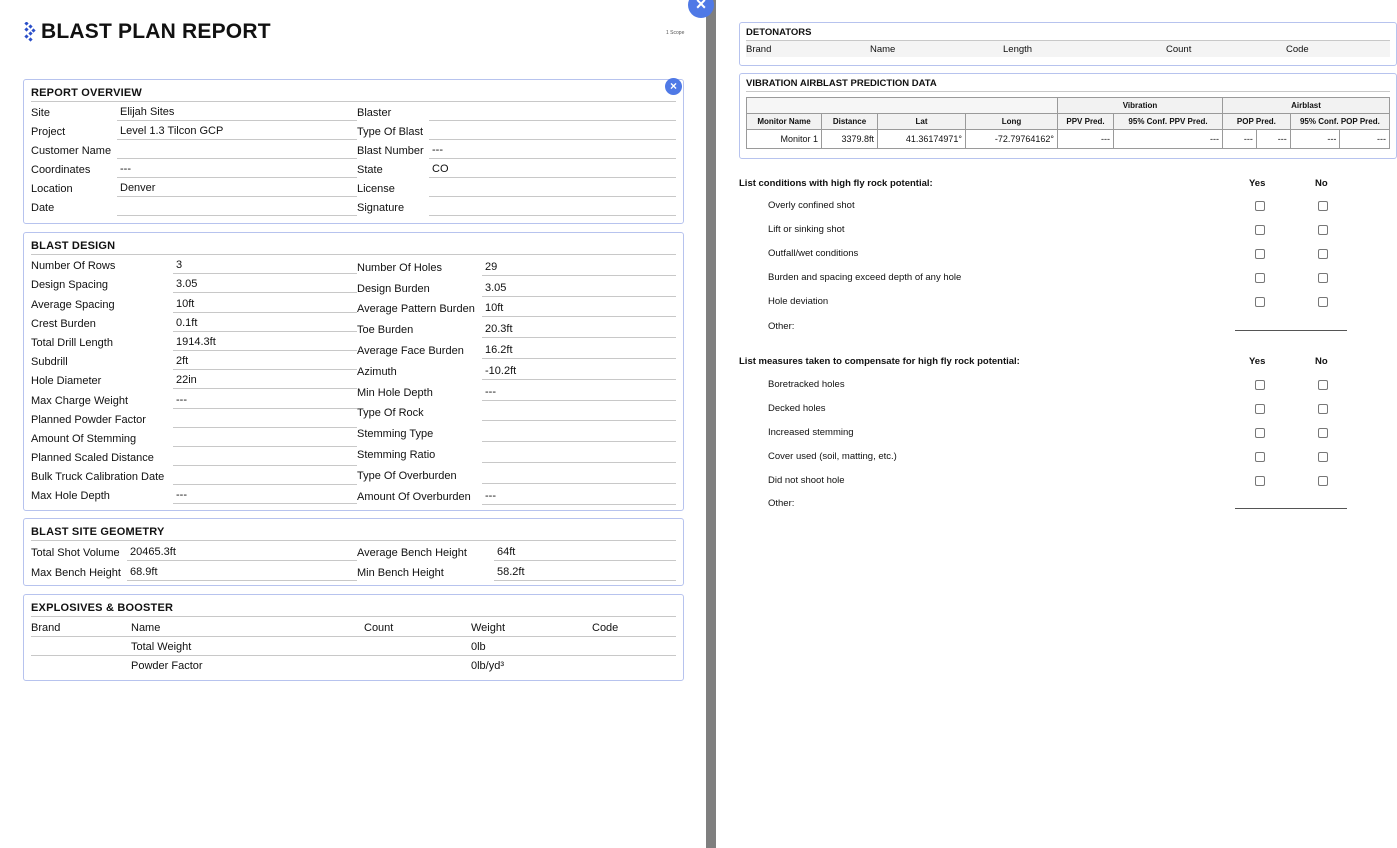 This screenshot has width=1397, height=848. I want to click on field-row-design-burden: Design Burden 3.05, so click(516, 286).